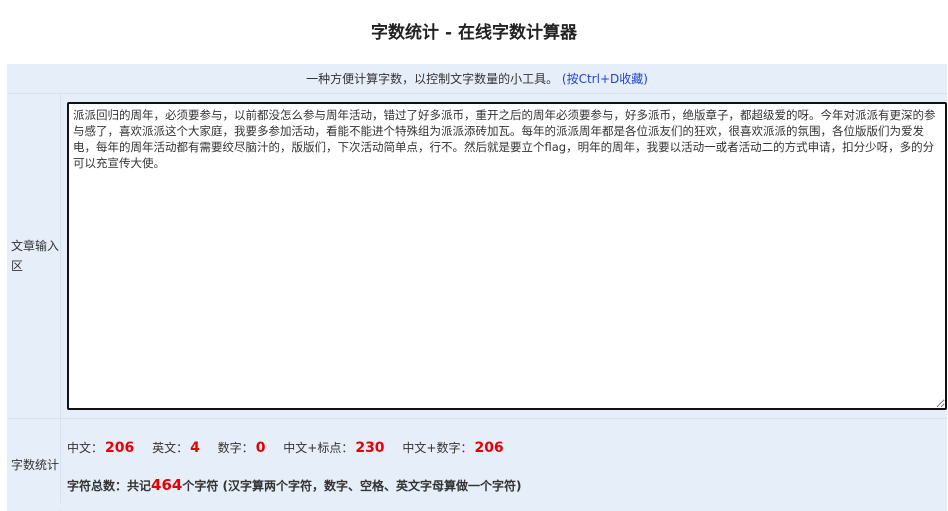  Describe the element at coordinates (488, 448) in the screenshot. I see `stat-chinese-digits-value: 206` at that location.